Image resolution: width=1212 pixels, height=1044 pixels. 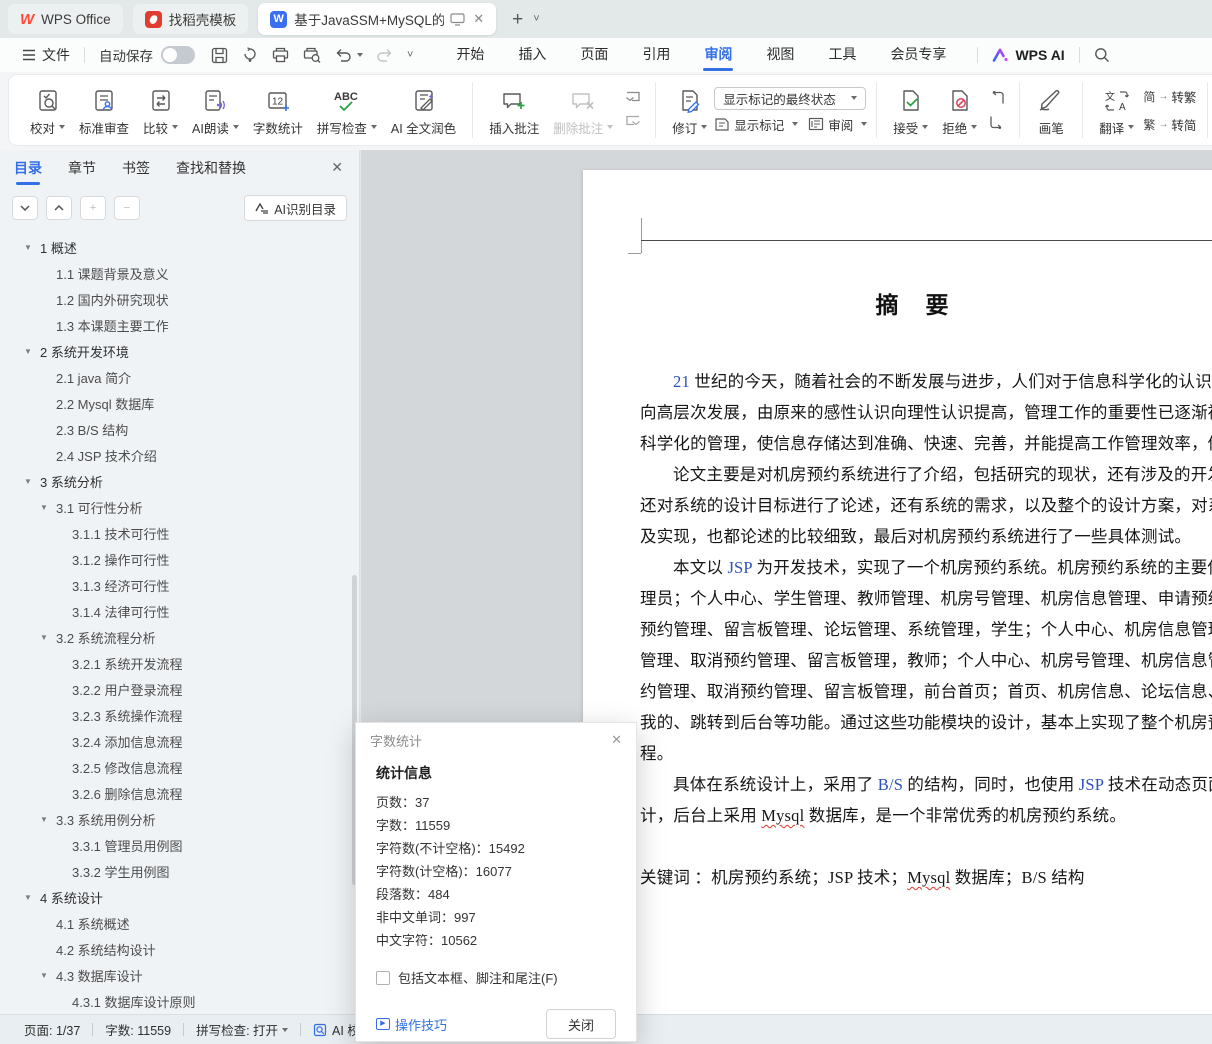 I want to click on outline-item: ▼ 2 系统开发环境, so click(x=179, y=351).